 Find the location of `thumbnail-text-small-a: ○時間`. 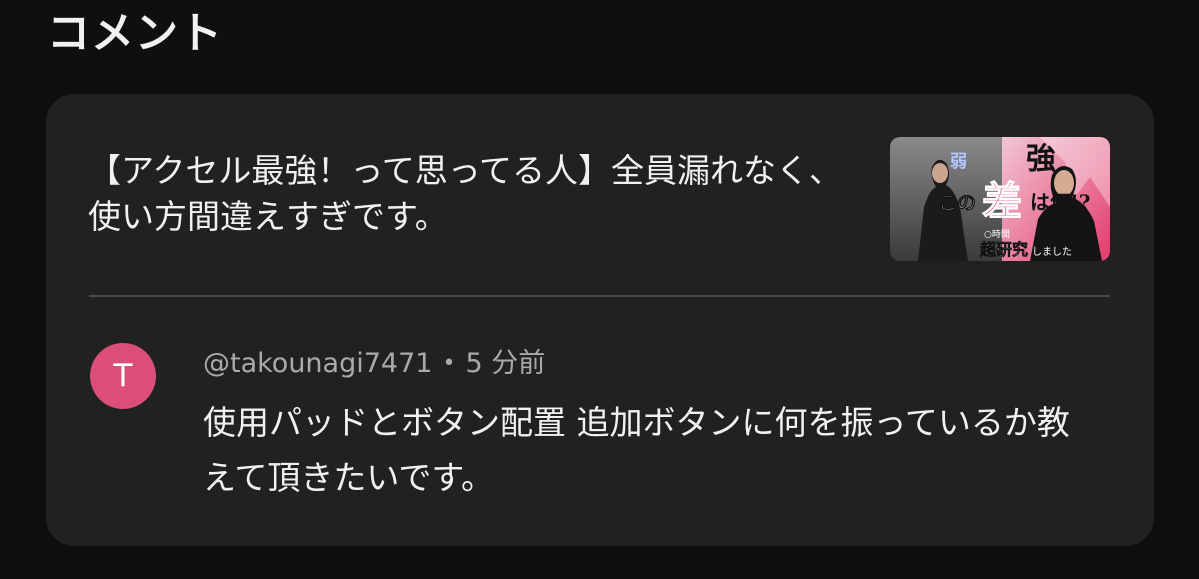

thumbnail-text-small-a: ○時間 is located at coordinates (997, 234).